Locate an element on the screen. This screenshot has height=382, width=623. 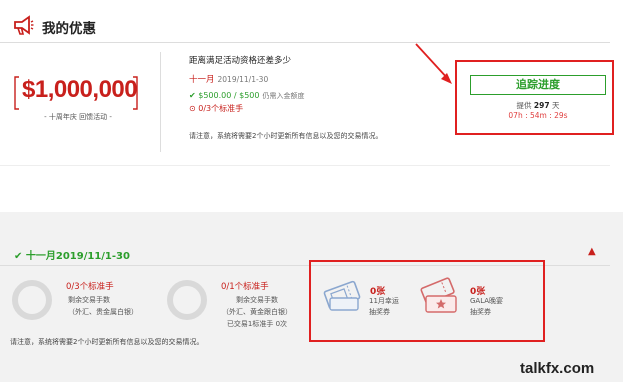
update-notice: 请注意，系统将需要2个小时更新所有信息以及您的交易情况。 is located at coordinates (107, 342).